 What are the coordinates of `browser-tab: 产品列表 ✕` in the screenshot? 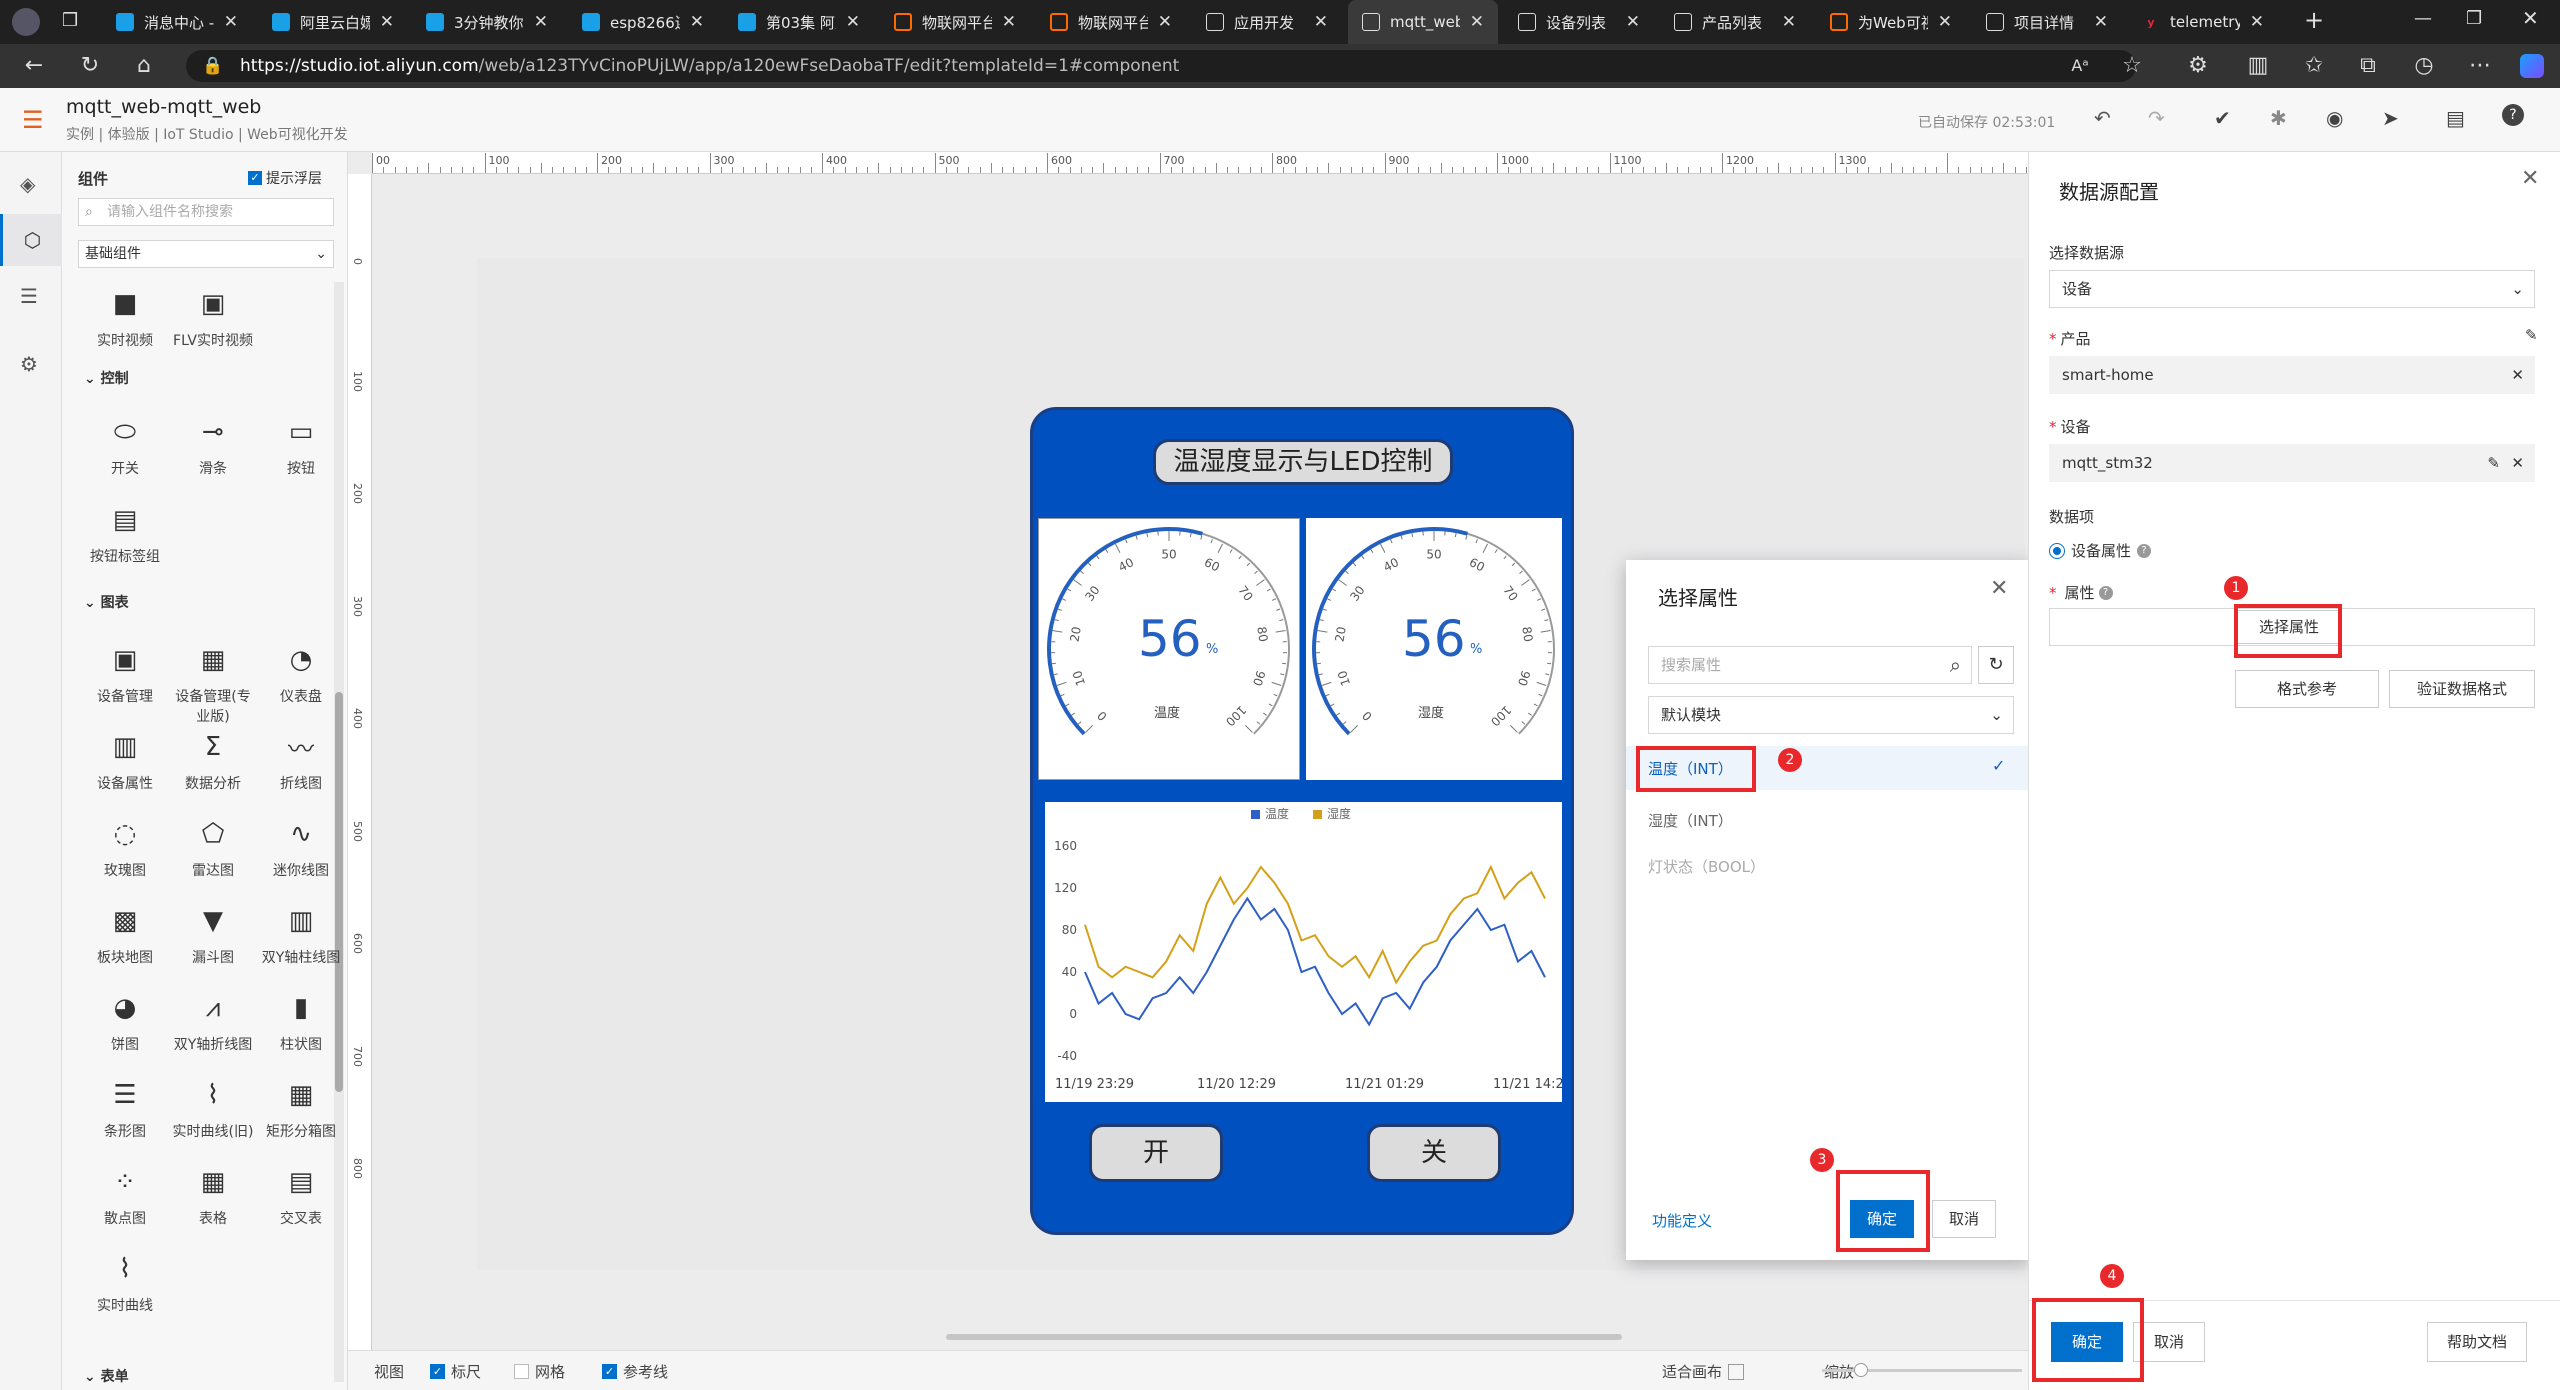 It's located at (1735, 22).